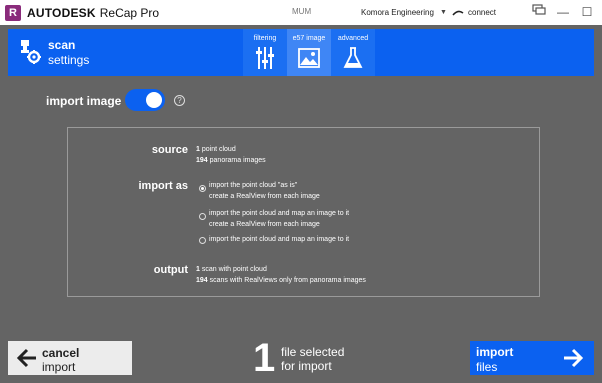 The height and width of the screenshot is (383, 602). I want to click on connect-button: connect, so click(474, 12).